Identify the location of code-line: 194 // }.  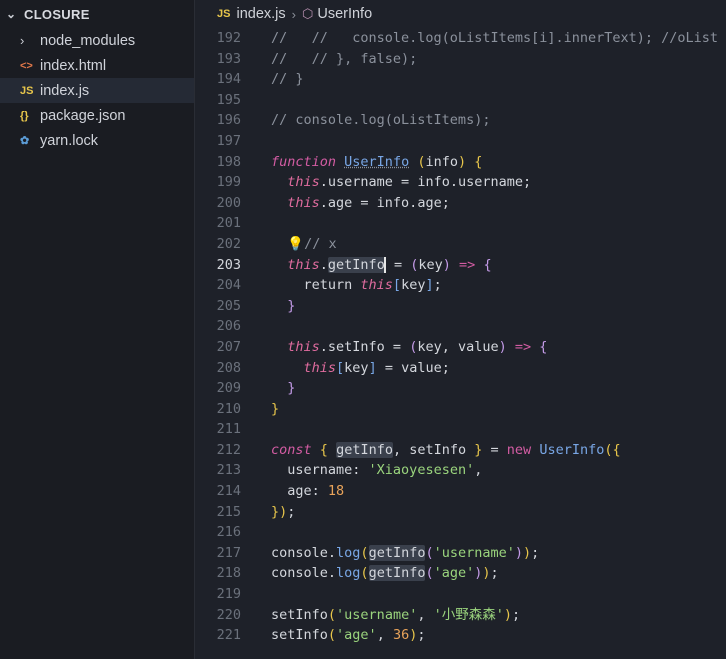
(460, 79).